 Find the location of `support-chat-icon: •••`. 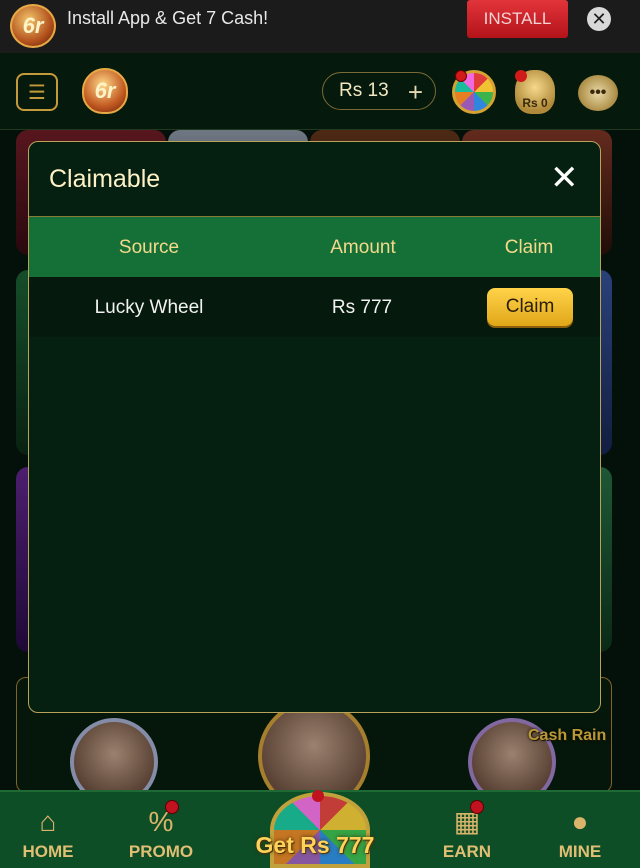

support-chat-icon: ••• is located at coordinates (598, 93).